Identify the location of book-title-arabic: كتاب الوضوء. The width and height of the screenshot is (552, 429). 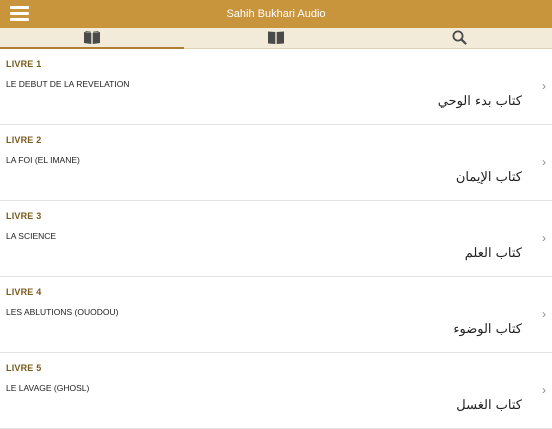
(487, 329).